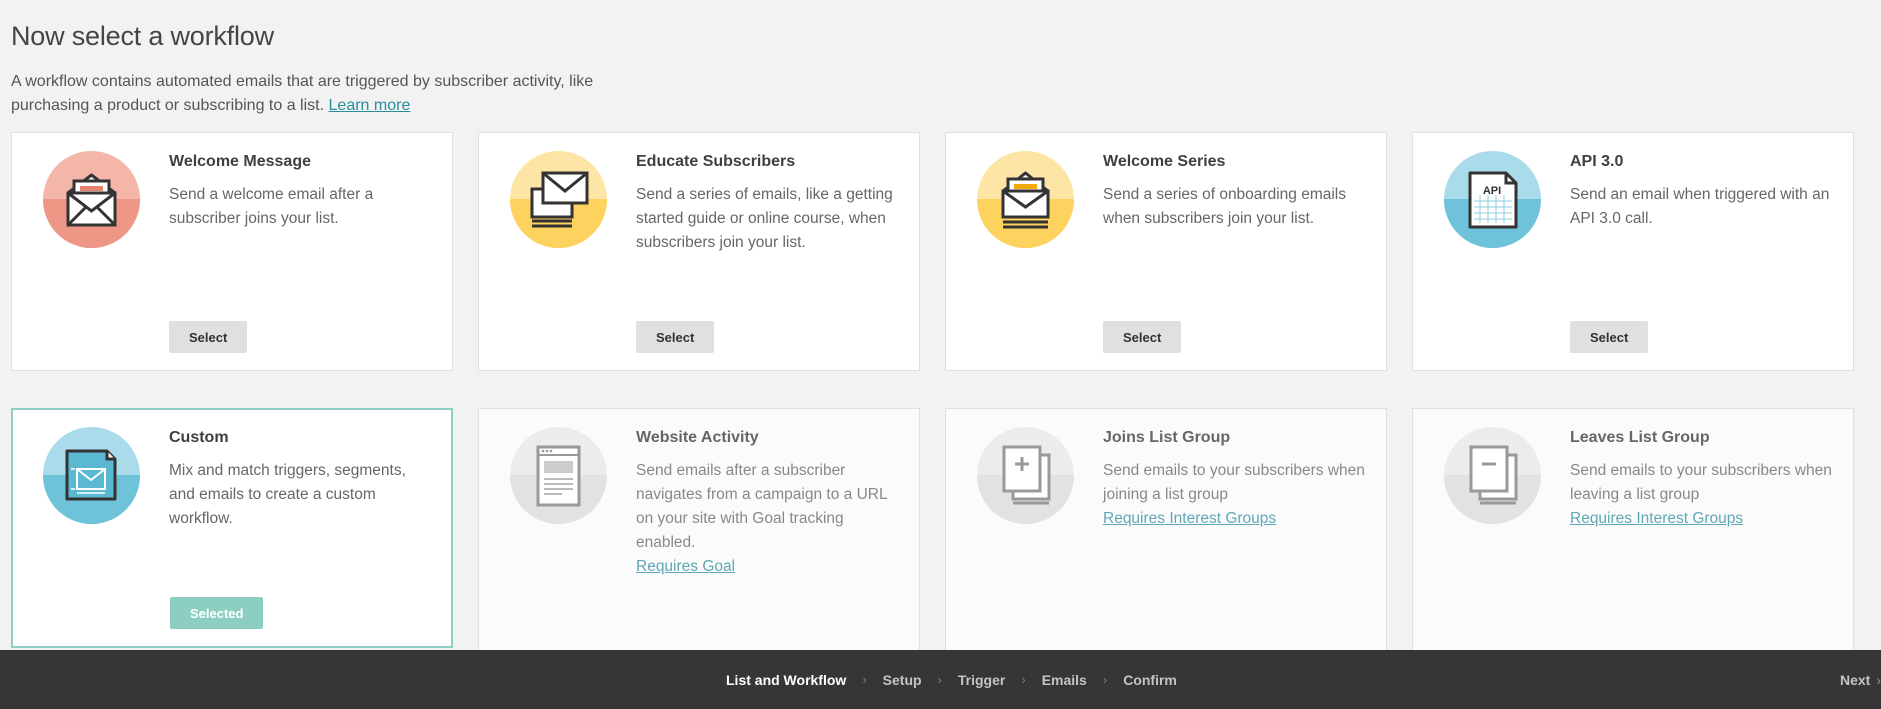 The width and height of the screenshot is (1881, 709). What do you see at coordinates (1492, 199) in the screenshot?
I see `api-document-icon: API` at bounding box center [1492, 199].